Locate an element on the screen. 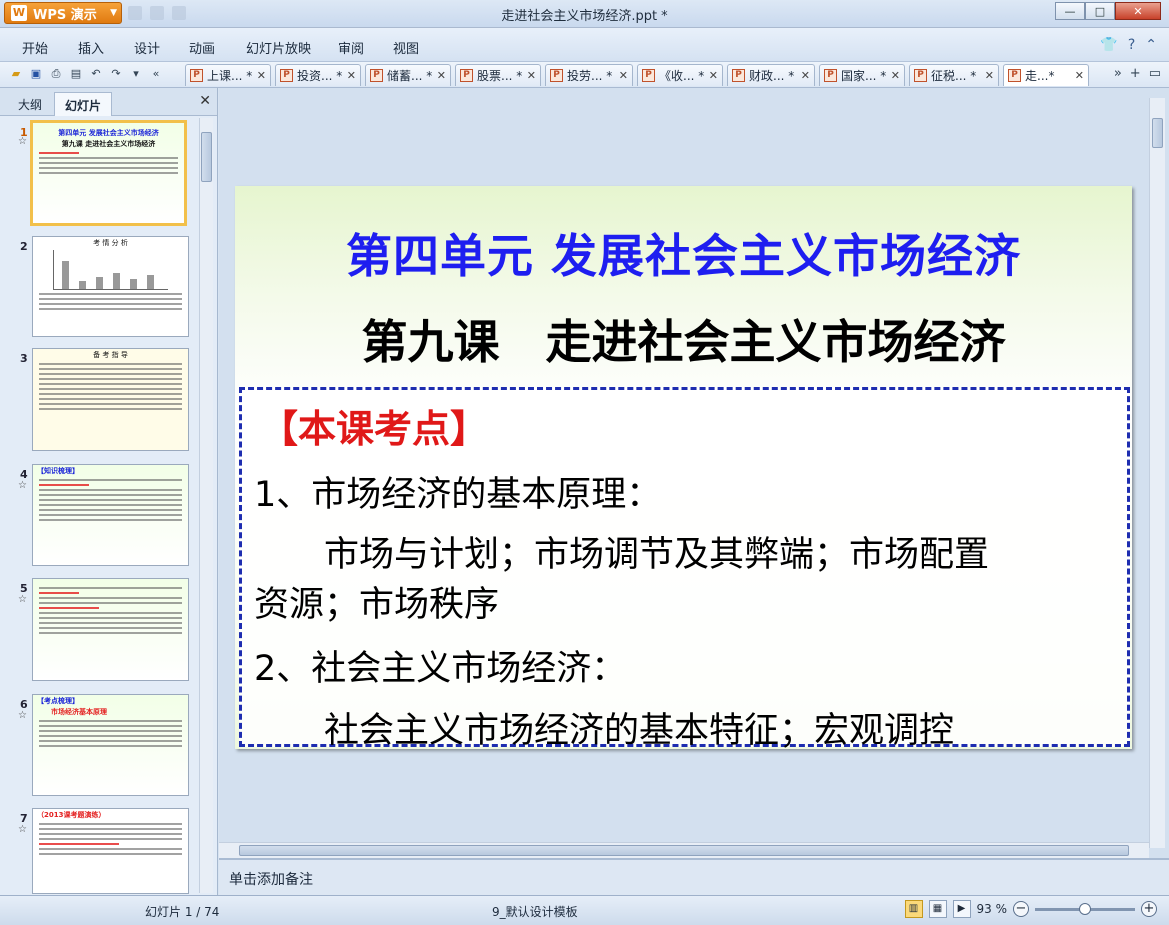 The height and width of the screenshot is (925, 1169). slide-thumbnail: 考 情 分 析 is located at coordinates (110, 286).